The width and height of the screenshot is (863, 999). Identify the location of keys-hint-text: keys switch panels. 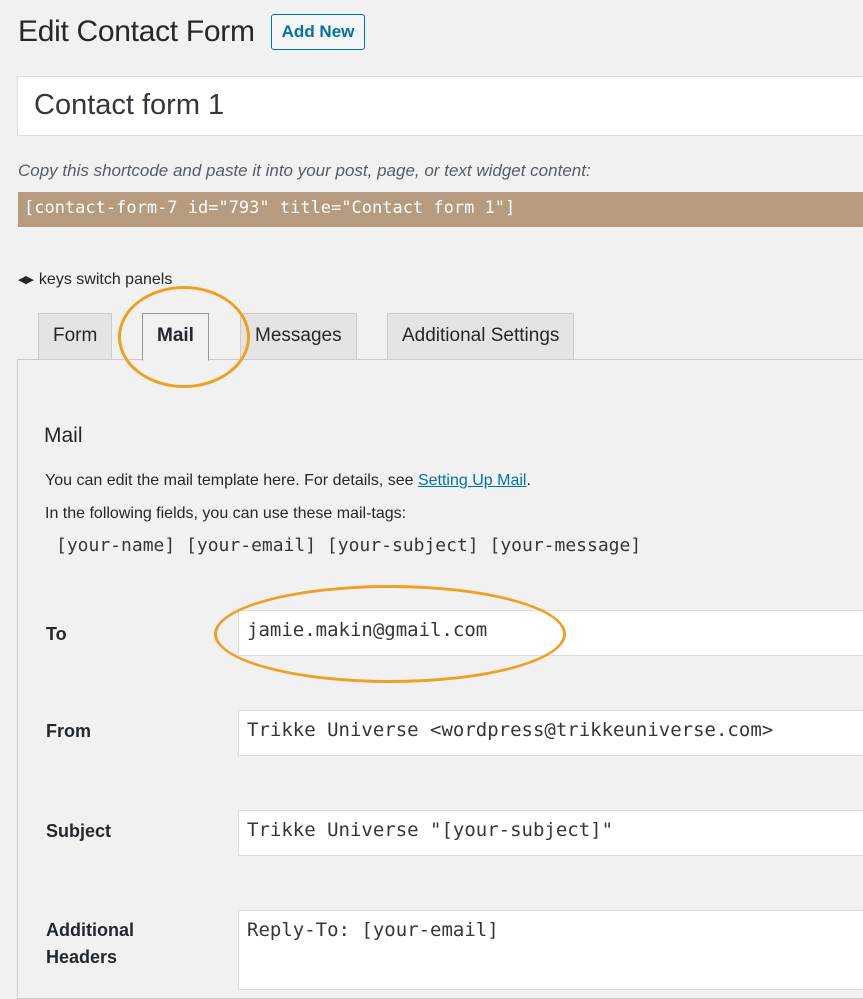
(105, 279).